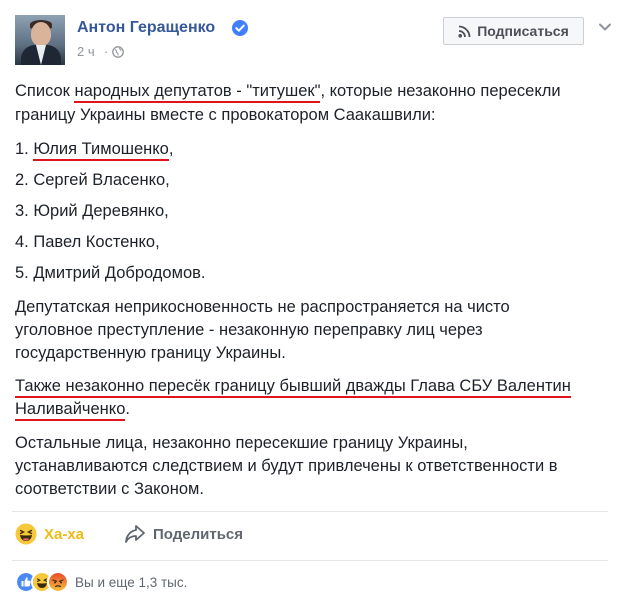 The image size is (620, 607). What do you see at coordinates (92, 211) in the screenshot?
I see `list-item: 3. Юрий Деревянко,` at bounding box center [92, 211].